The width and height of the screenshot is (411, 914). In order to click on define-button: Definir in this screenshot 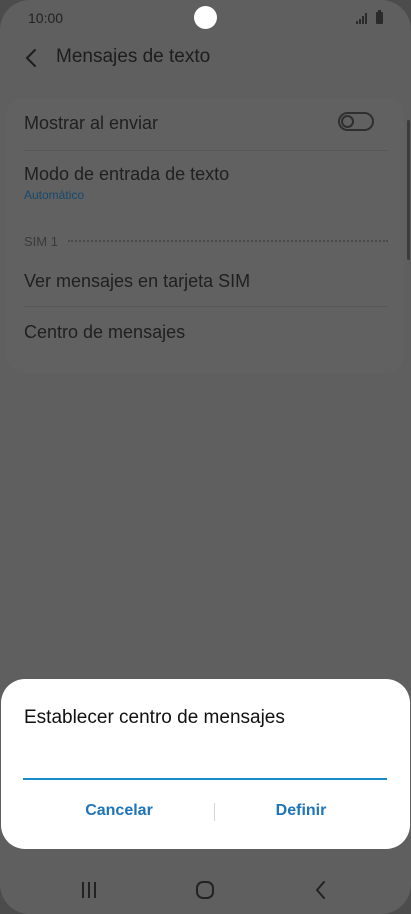, I will do `click(301, 811)`.